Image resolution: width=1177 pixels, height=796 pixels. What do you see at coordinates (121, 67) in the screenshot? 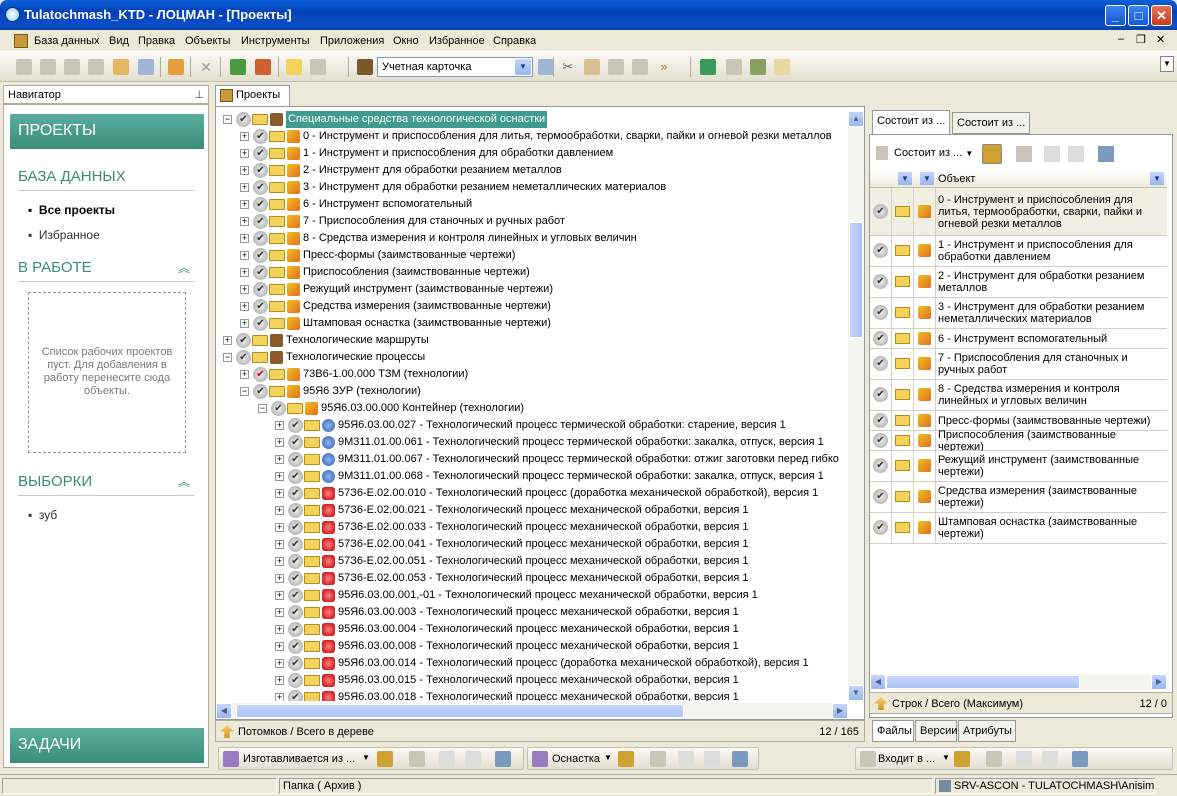
I see `edit-icon` at bounding box center [121, 67].